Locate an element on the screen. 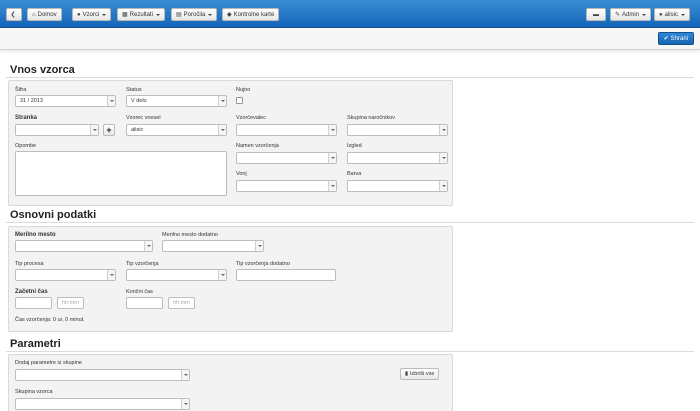 This screenshot has height=411, width=700. user-label: alisic is located at coordinates (671, 14).